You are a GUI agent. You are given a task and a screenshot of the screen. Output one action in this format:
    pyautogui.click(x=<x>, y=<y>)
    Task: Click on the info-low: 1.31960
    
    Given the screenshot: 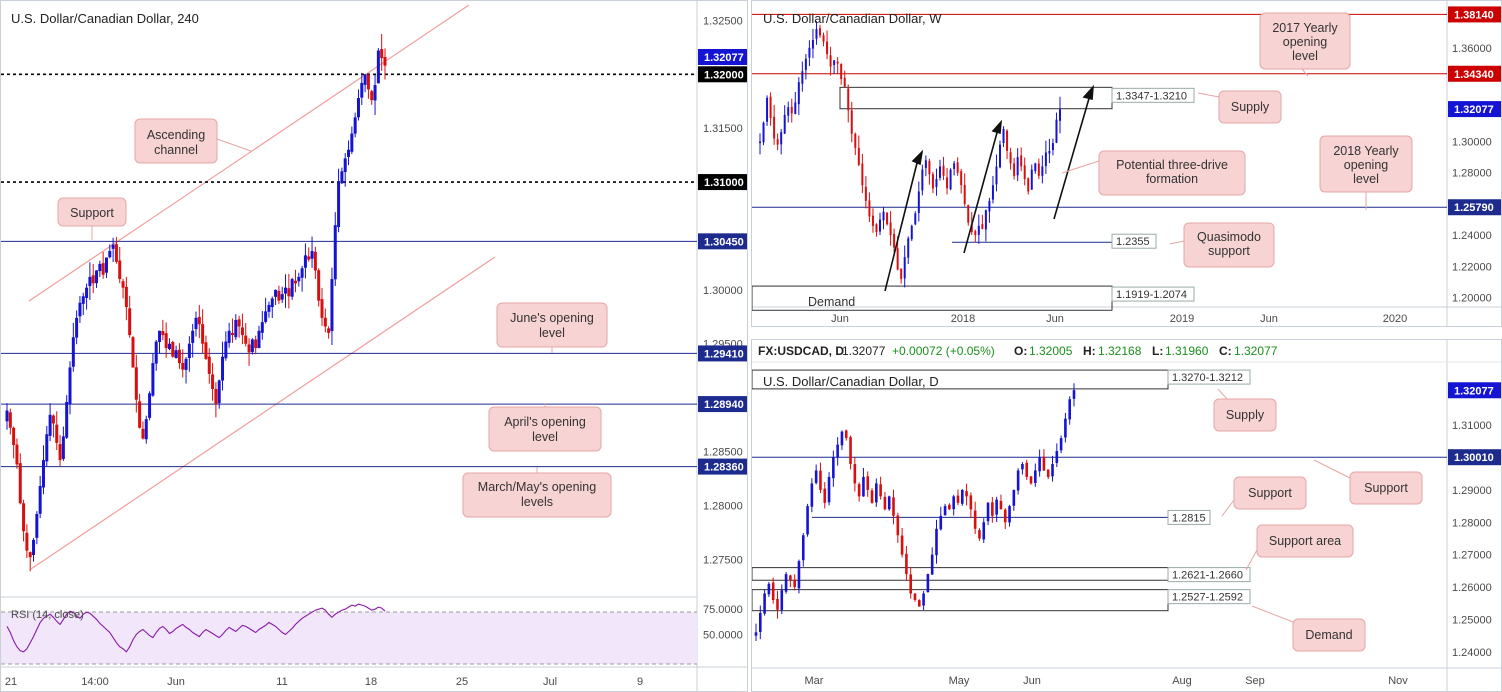 What is the action you would take?
    pyautogui.click(x=1187, y=351)
    